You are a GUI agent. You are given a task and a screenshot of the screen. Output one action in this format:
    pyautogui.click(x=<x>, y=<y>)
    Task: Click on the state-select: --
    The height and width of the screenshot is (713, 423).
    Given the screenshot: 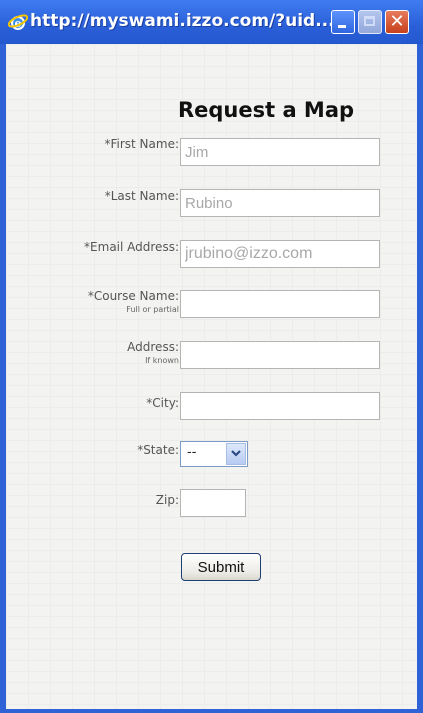 What is the action you would take?
    pyautogui.click(x=214, y=454)
    